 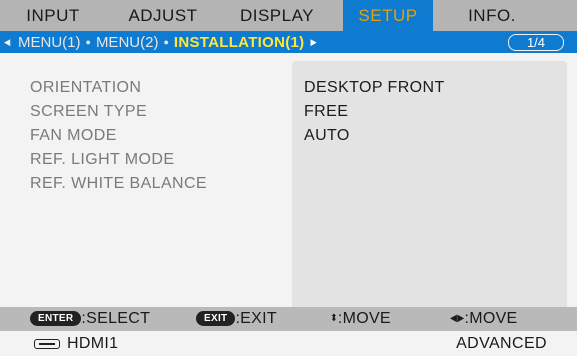 What do you see at coordinates (118, 184) in the screenshot?
I see `setting-ref-white-balance-label: REF. WHITE BALANCE` at bounding box center [118, 184].